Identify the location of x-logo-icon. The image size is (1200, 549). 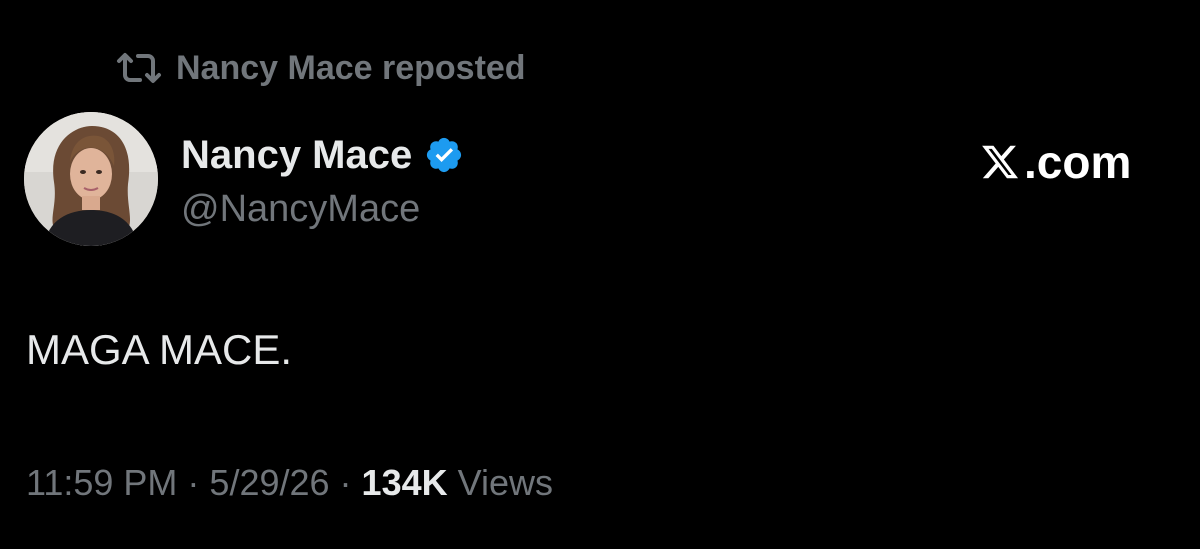
(1000, 162).